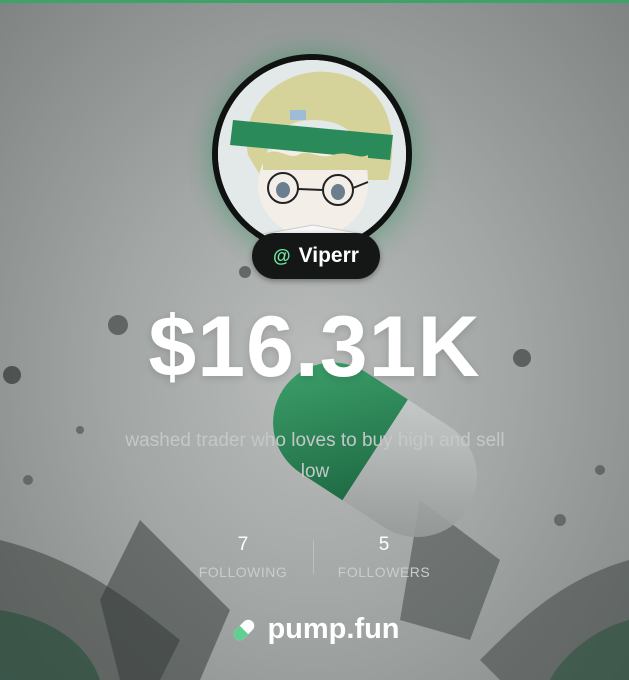  Describe the element at coordinates (384, 557) in the screenshot. I see `followers-stat: 5 FOLLOWERS` at that location.